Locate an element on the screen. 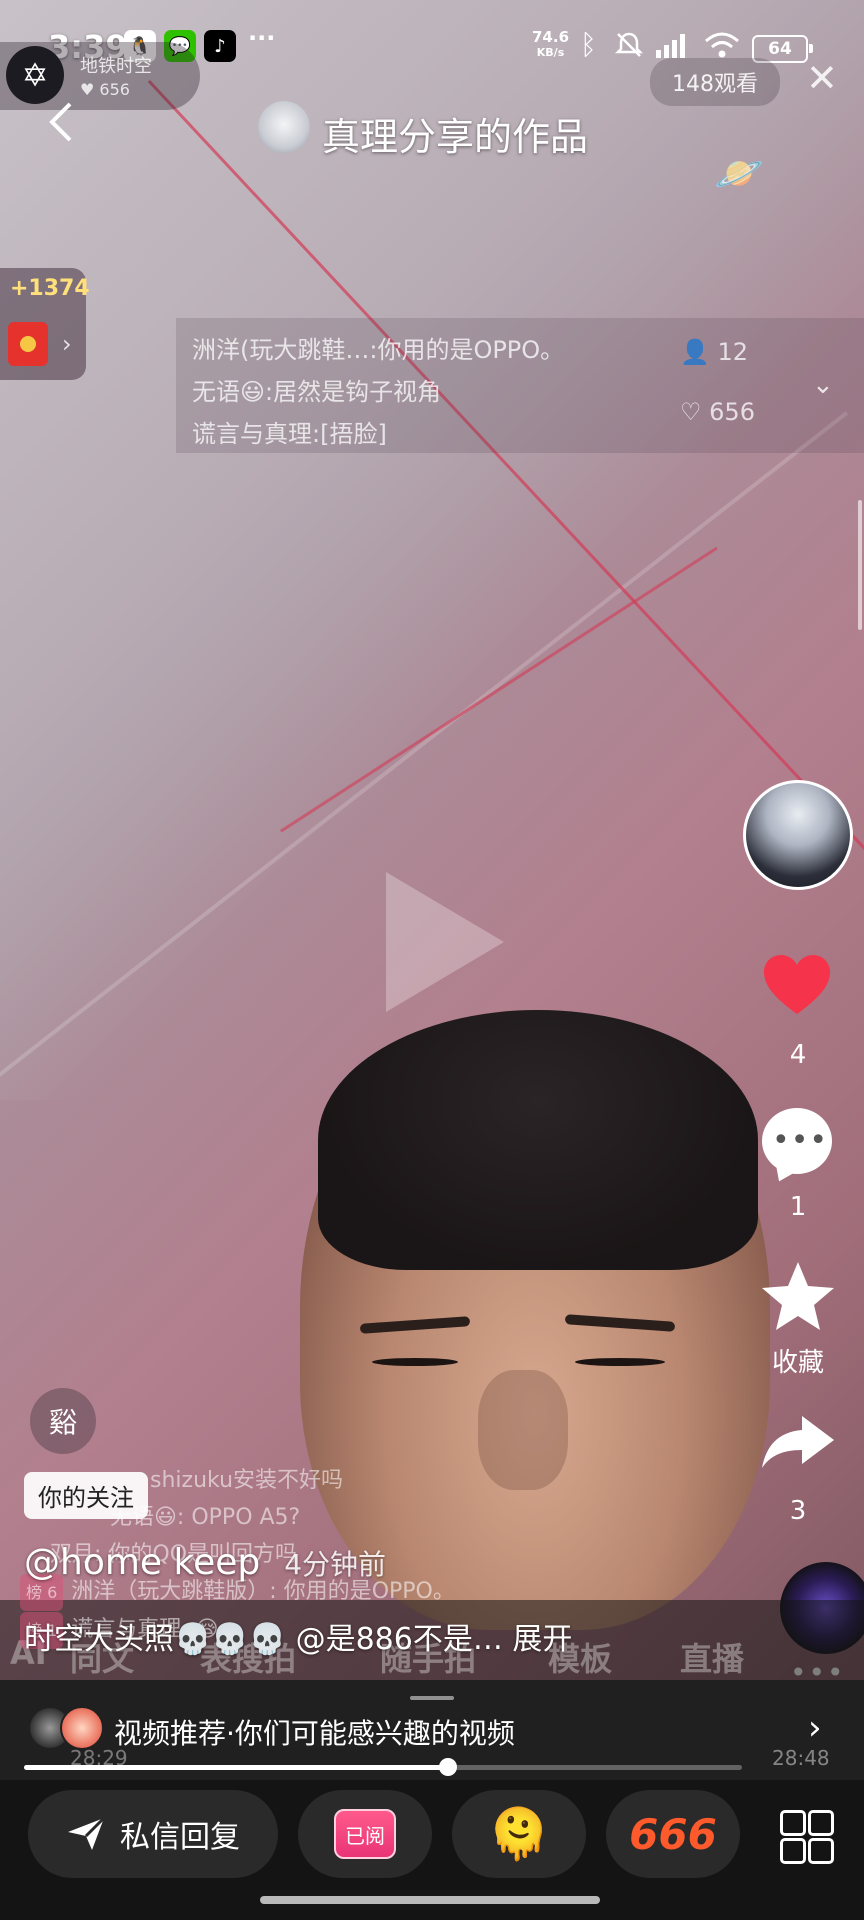 Image resolution: width=864 pixels, height=1920 pixels. tiktok-icon: ♪ is located at coordinates (220, 46).